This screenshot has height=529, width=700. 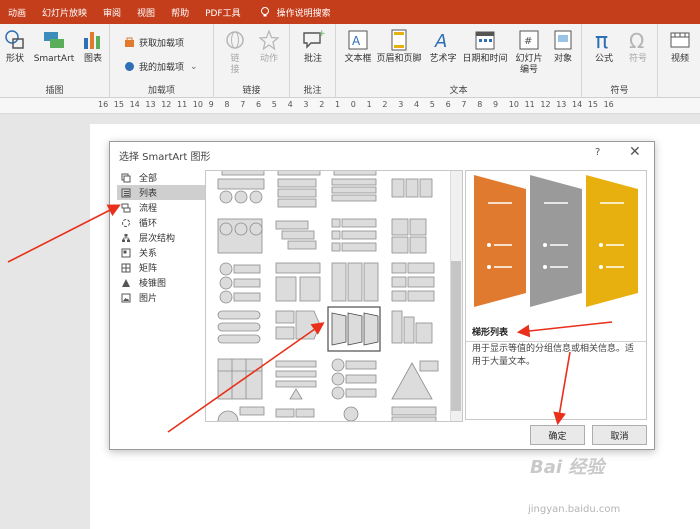 What do you see at coordinates (246, 377) in the screenshot?
I see `arrow-to-selected-layout` at bounding box center [246, 377].